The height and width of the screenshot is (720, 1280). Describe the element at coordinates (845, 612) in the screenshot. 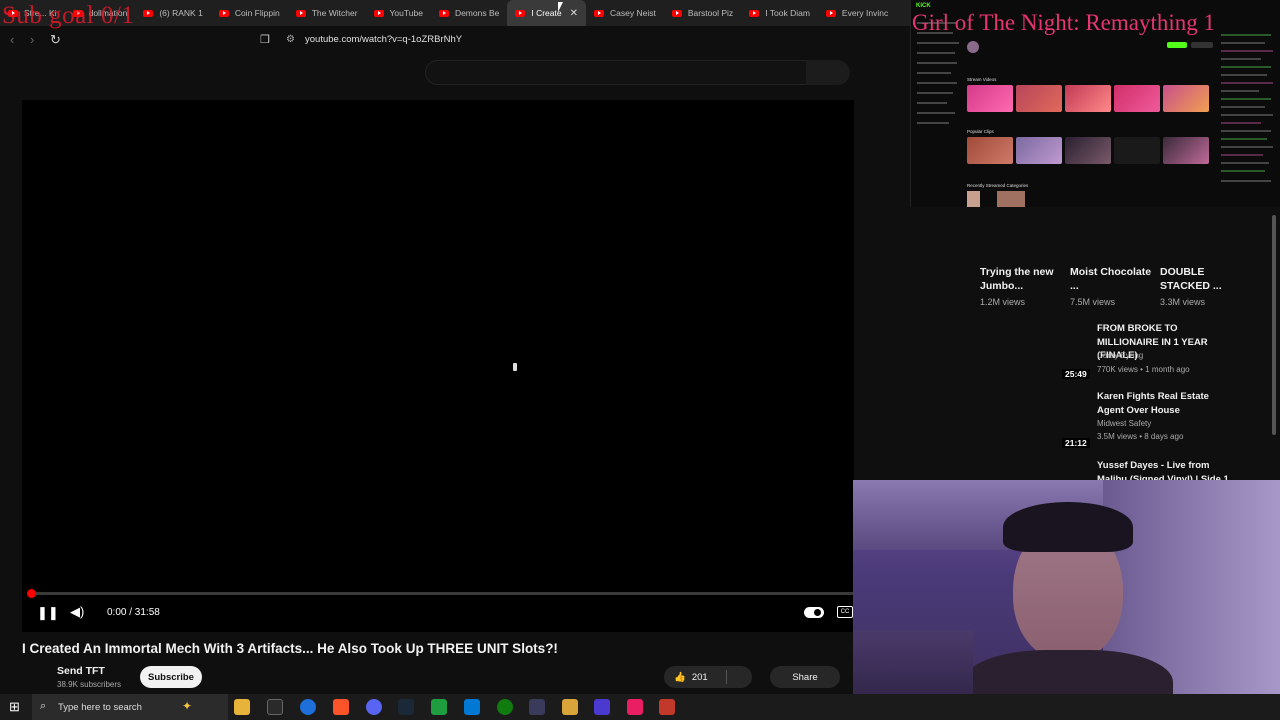

I see `captions-icon: CC` at that location.